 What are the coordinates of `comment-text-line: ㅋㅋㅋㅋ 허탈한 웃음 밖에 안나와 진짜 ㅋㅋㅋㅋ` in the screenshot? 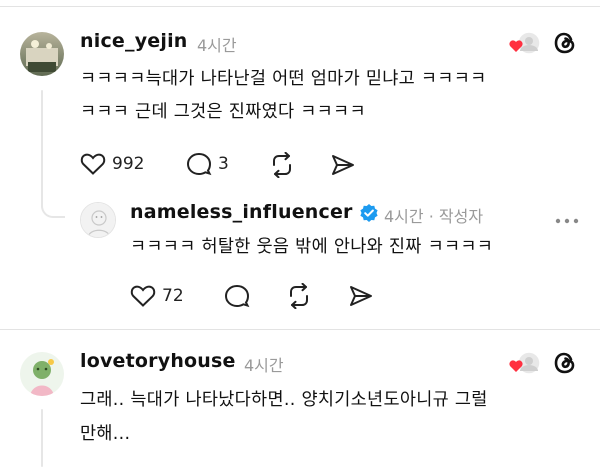 It's located at (312, 247).